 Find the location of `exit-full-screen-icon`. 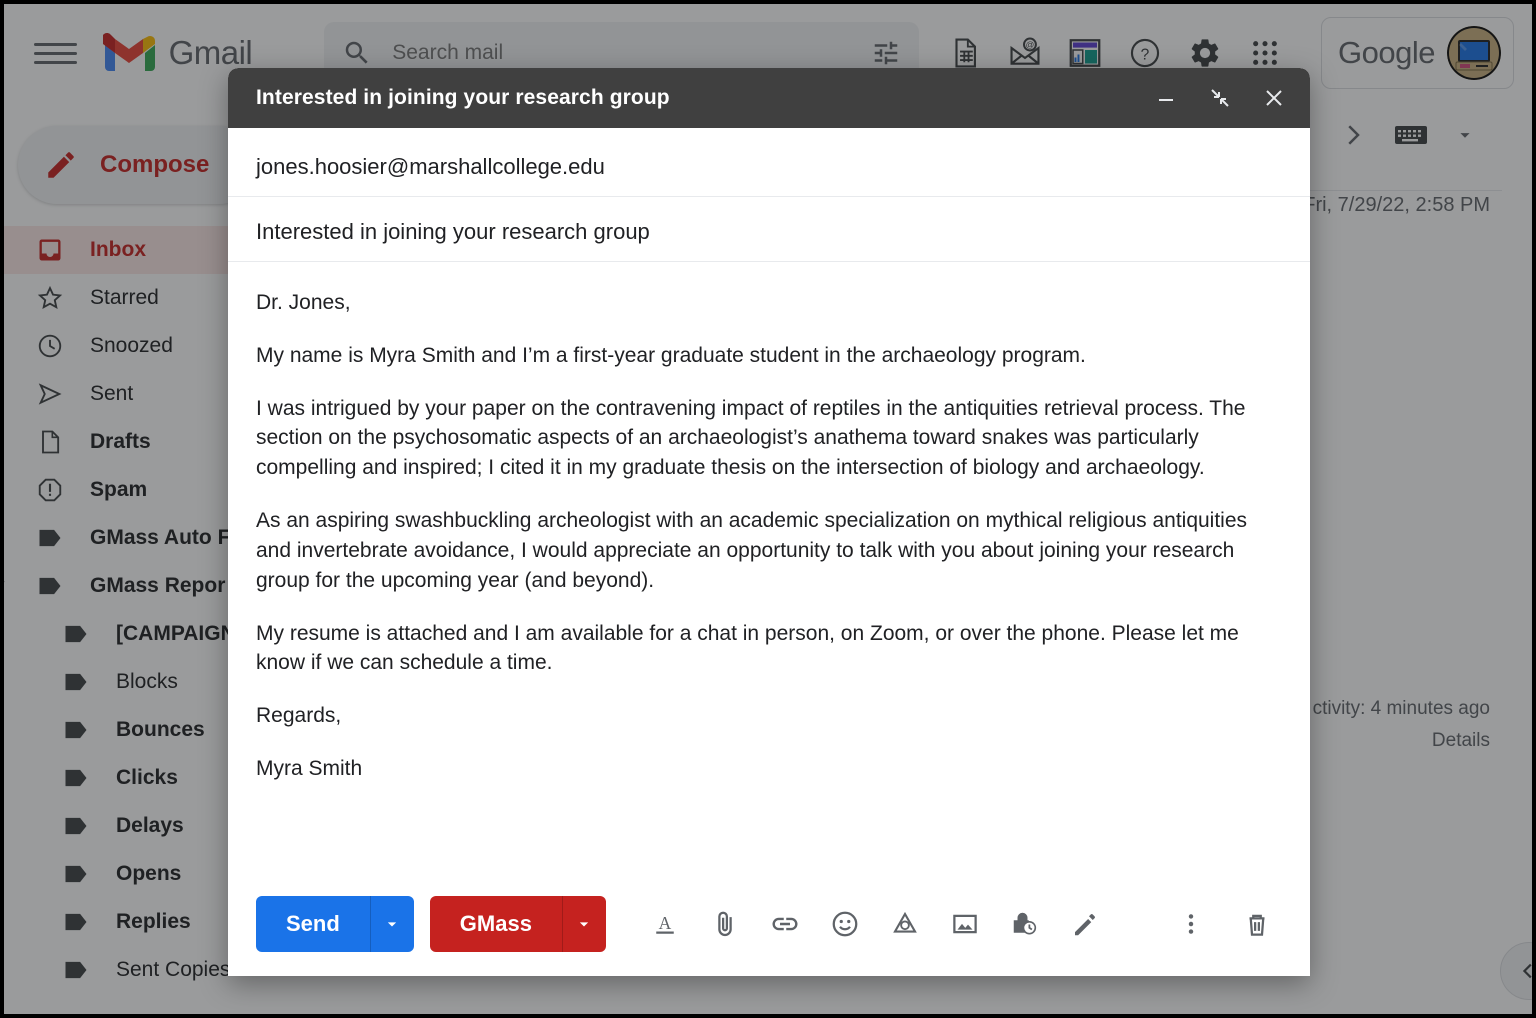

exit-full-screen-icon is located at coordinates (1220, 98).